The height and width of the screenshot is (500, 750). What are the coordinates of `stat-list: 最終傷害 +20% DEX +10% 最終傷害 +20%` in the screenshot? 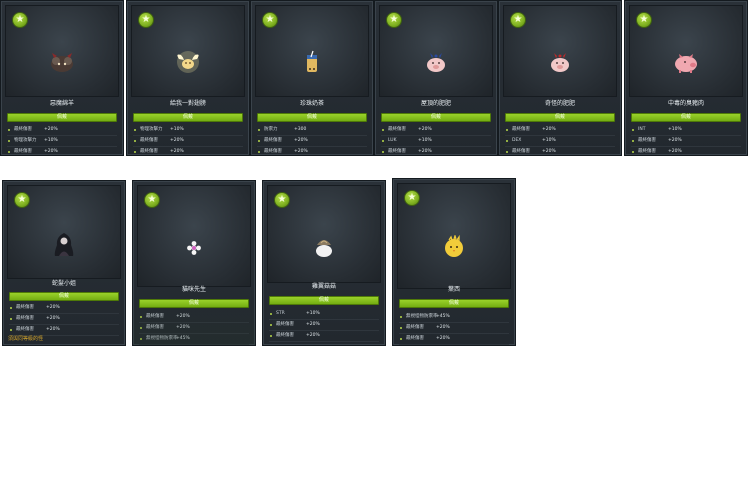 It's located at (560, 140).